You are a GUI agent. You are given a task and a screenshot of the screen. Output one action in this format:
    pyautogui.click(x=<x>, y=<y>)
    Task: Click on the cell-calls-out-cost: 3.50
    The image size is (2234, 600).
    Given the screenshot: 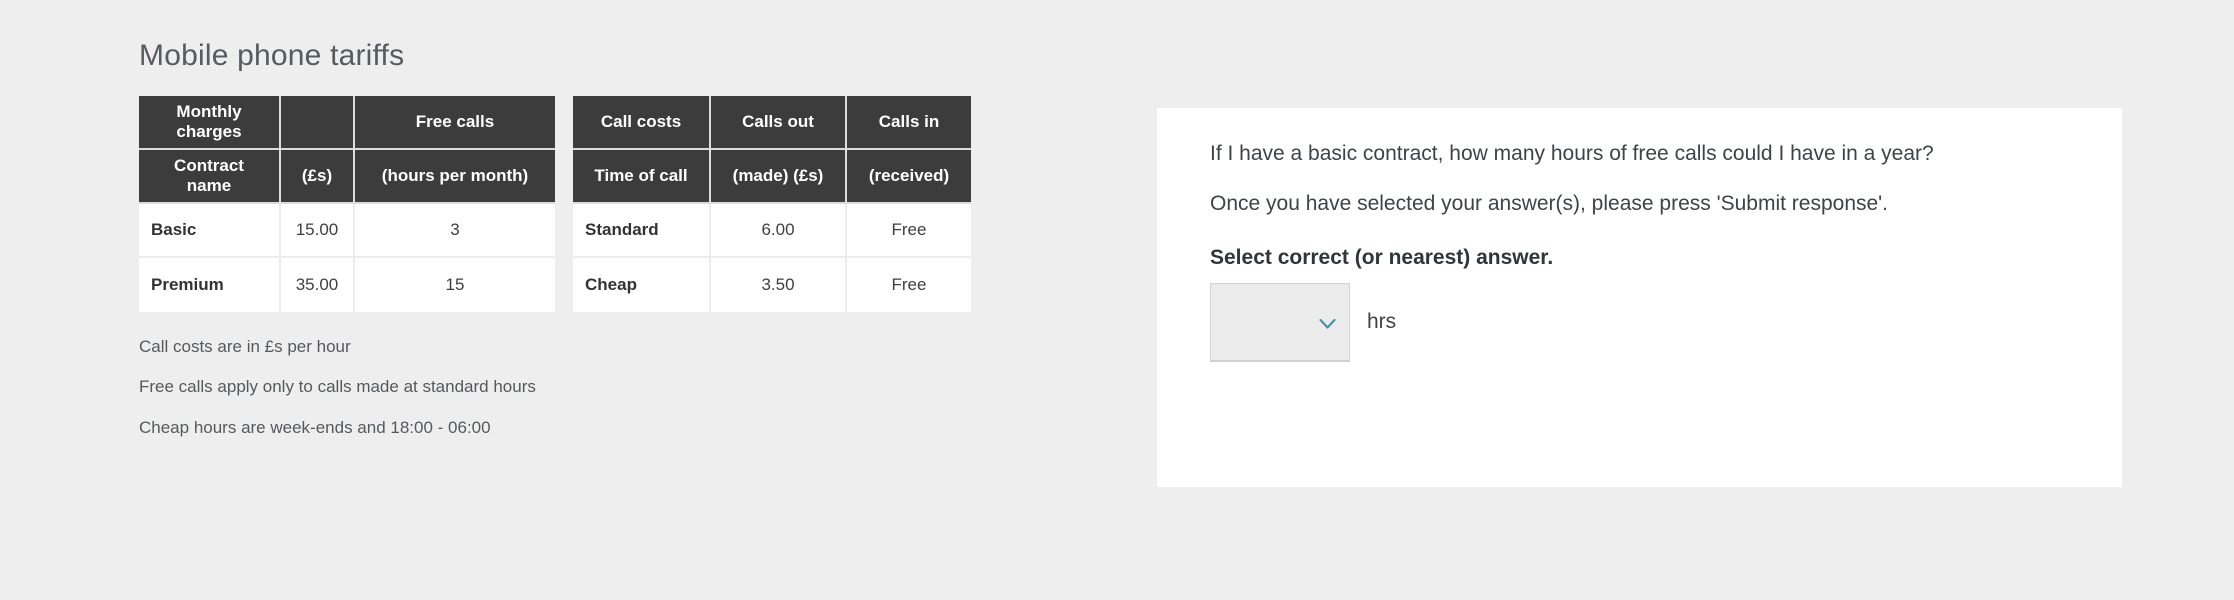 What is the action you would take?
    pyautogui.click(x=779, y=285)
    